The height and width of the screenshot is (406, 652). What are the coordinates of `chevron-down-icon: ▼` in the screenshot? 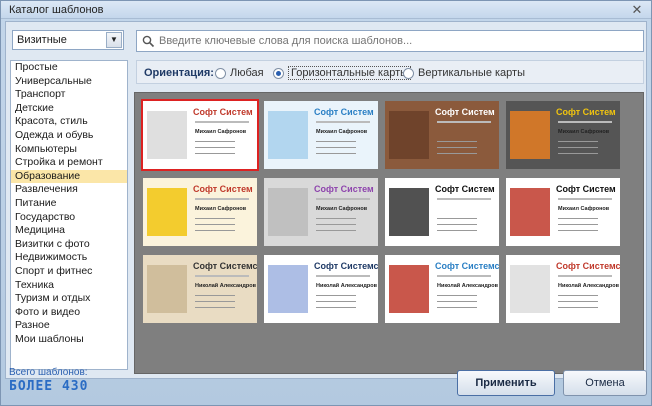 It's located at (114, 40).